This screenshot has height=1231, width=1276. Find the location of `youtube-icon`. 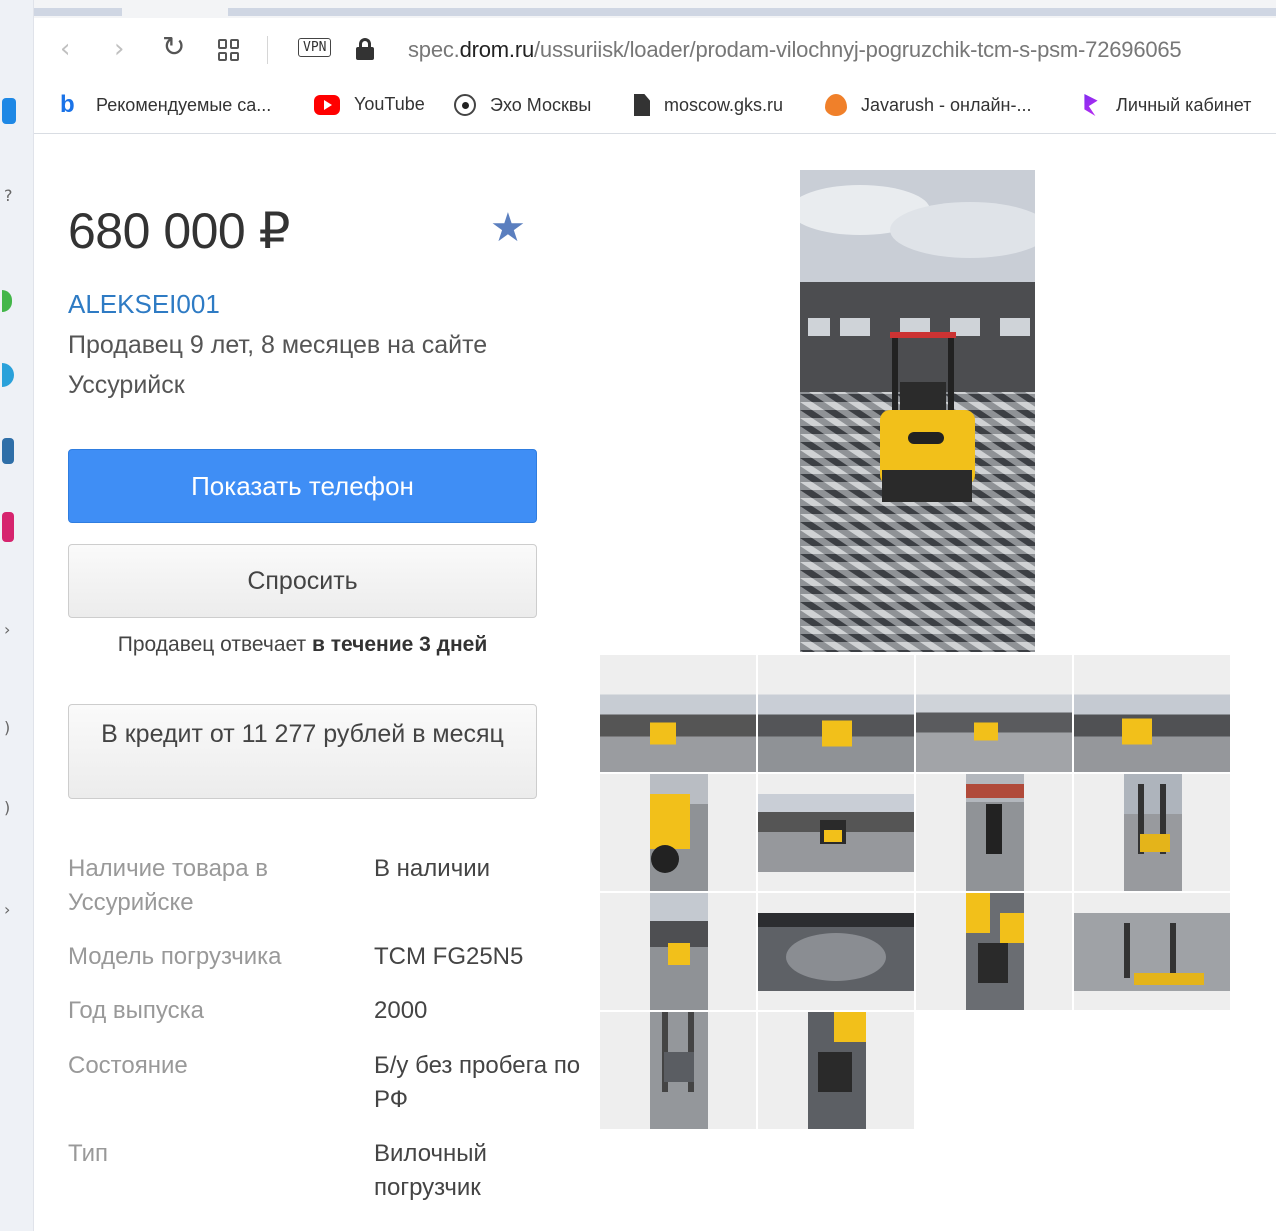

youtube-icon is located at coordinates (327, 104).